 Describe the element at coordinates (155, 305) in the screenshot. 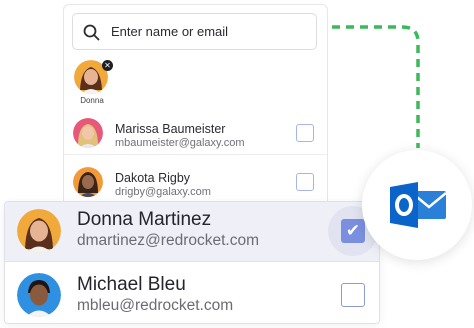

I see `contact-email: mbleu@redrocket.com` at that location.